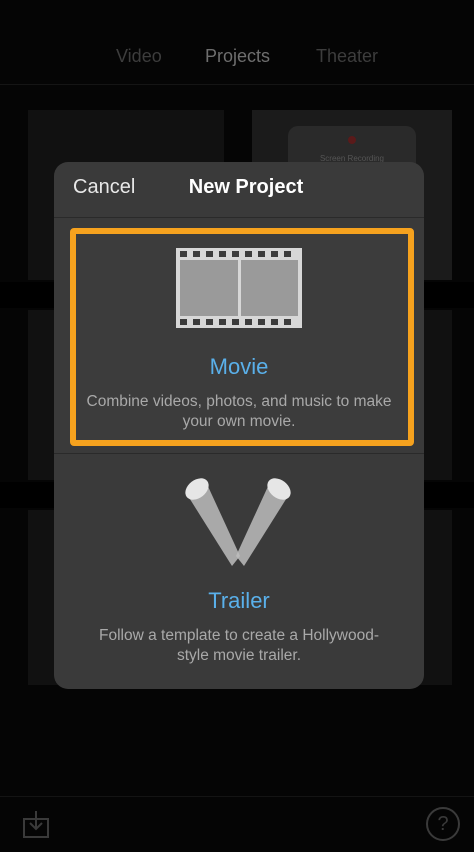 The height and width of the screenshot is (852, 474). I want to click on import-icon, so click(36, 824).